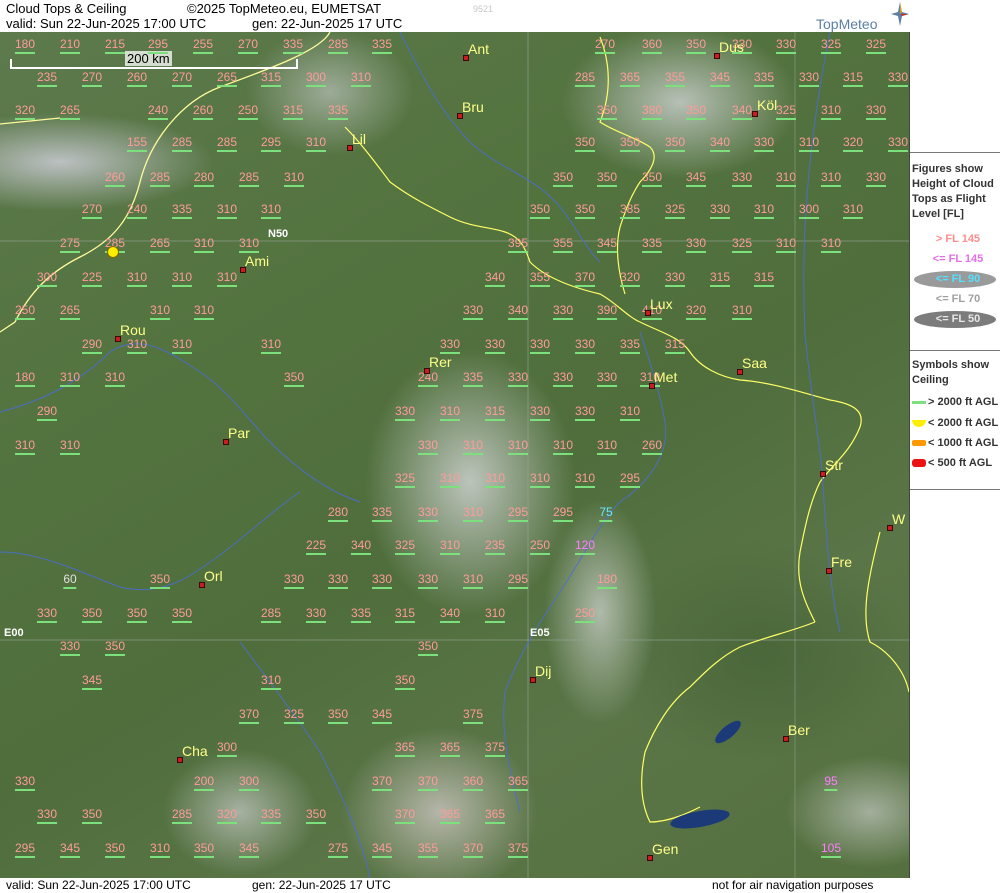  Describe the element at coordinates (495, 279) in the screenshot. I see `cloud-top-label: 340` at that location.